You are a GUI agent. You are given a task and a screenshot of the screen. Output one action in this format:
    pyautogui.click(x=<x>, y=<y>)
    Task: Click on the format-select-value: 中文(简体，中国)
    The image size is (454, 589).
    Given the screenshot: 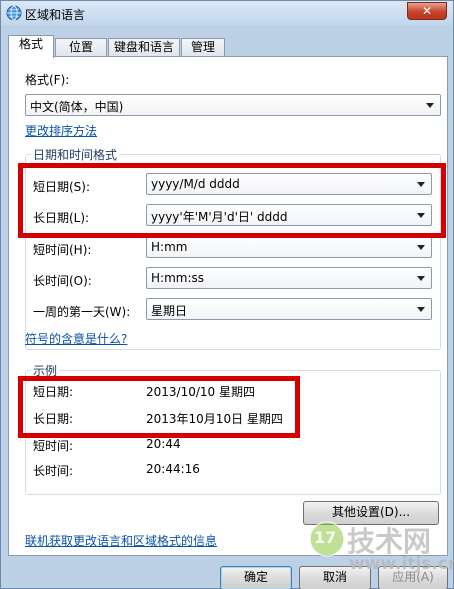 What is the action you would take?
    pyautogui.click(x=77, y=107)
    